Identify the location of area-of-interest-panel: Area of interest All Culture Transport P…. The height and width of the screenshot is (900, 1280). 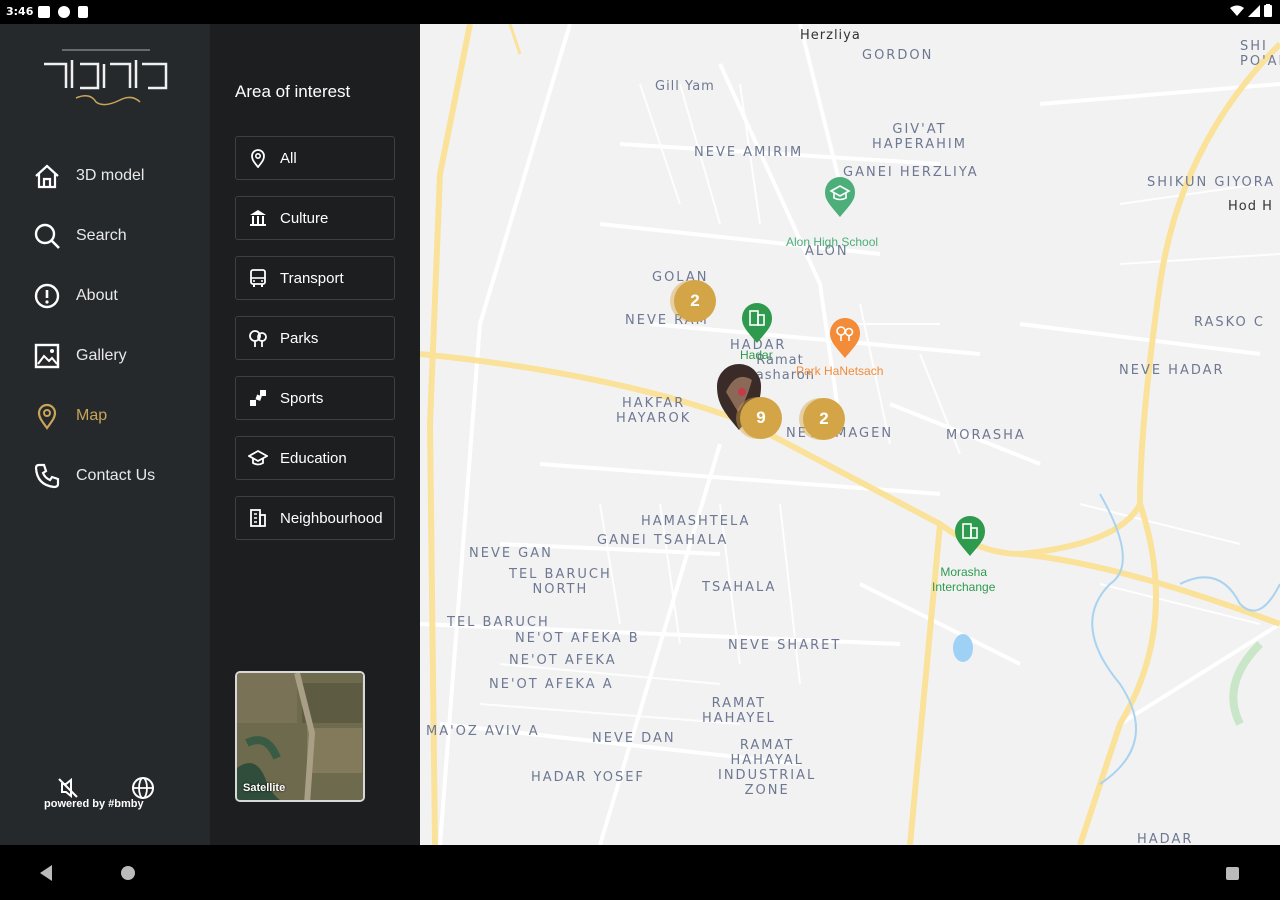
(315, 434).